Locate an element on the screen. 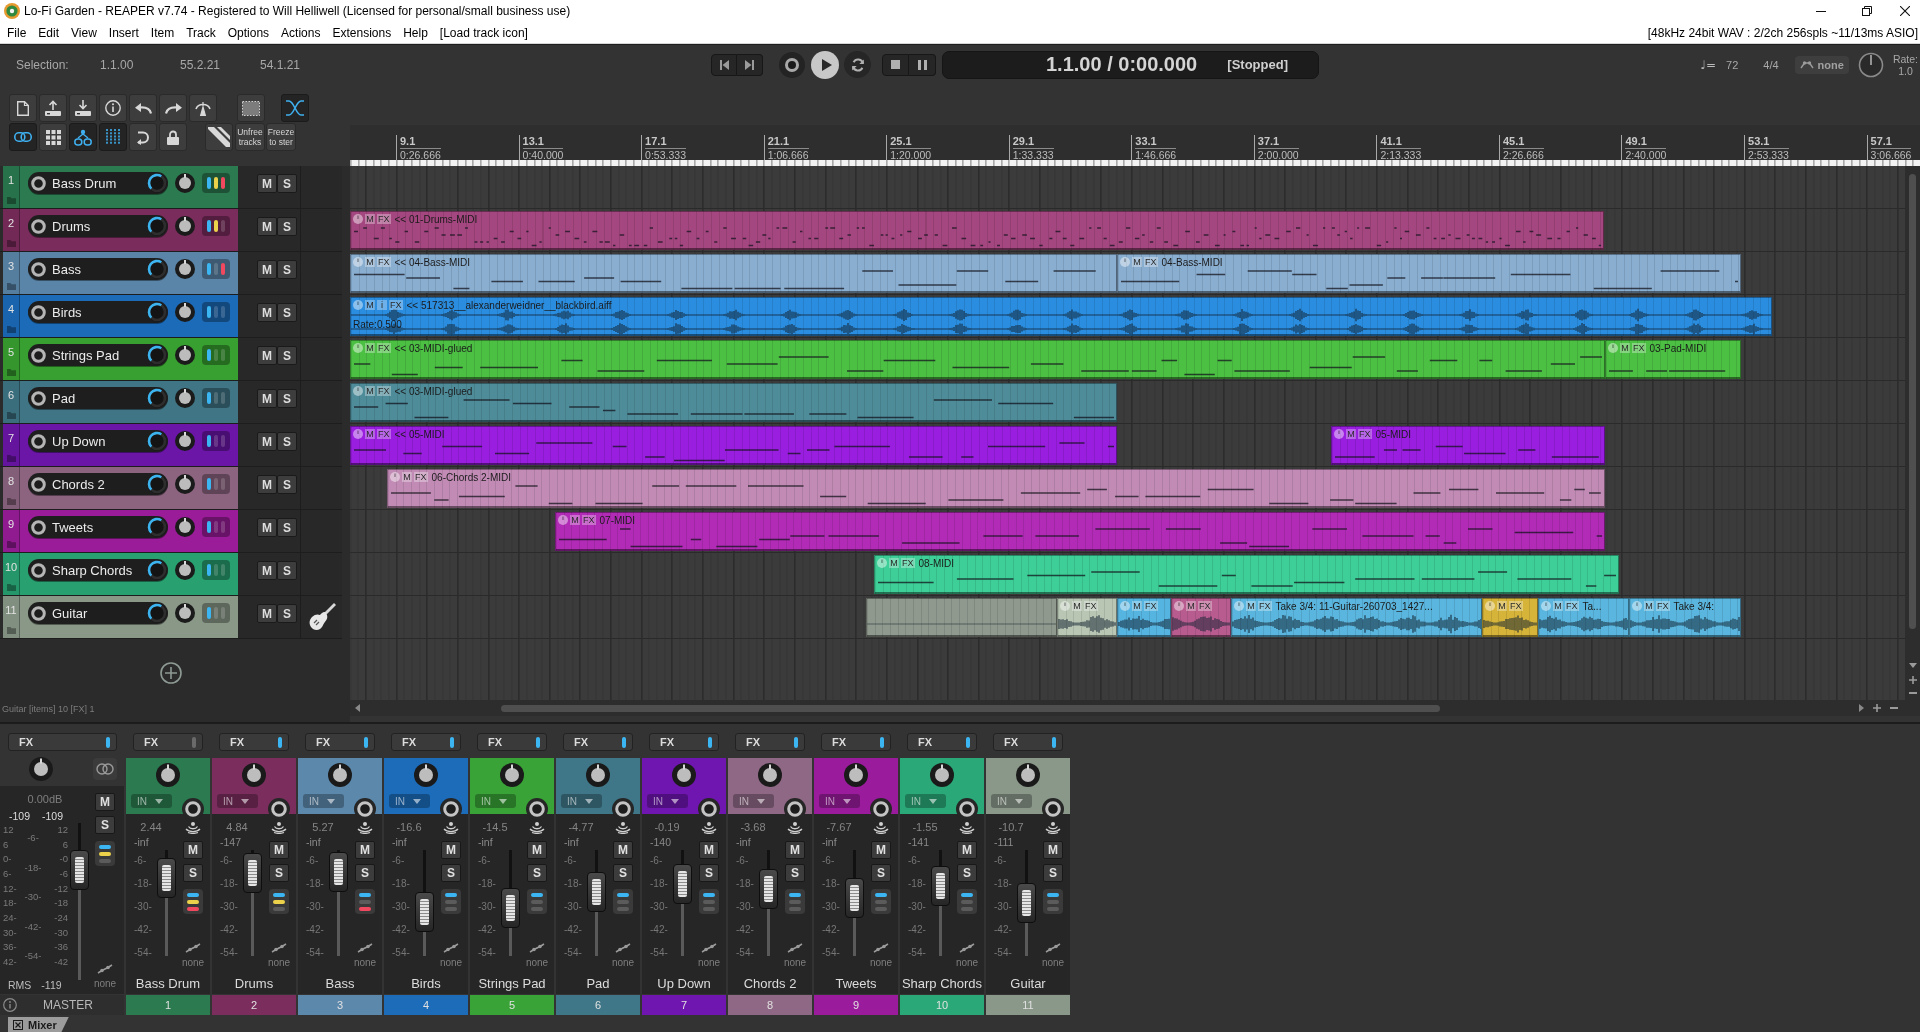 The height and width of the screenshot is (1032, 1920). caret-right-icon is located at coordinates (1861, 708).